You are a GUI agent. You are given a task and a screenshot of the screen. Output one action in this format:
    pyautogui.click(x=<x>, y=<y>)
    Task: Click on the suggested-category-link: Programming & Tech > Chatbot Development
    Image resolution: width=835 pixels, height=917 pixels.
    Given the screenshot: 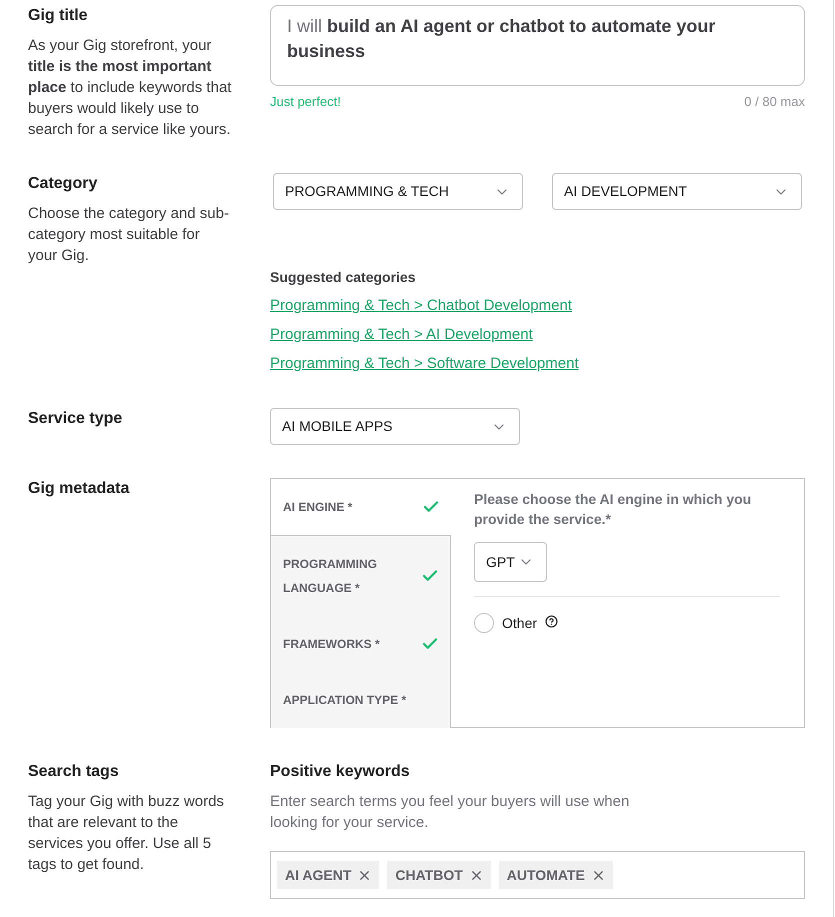 What is the action you would take?
    pyautogui.click(x=421, y=306)
    